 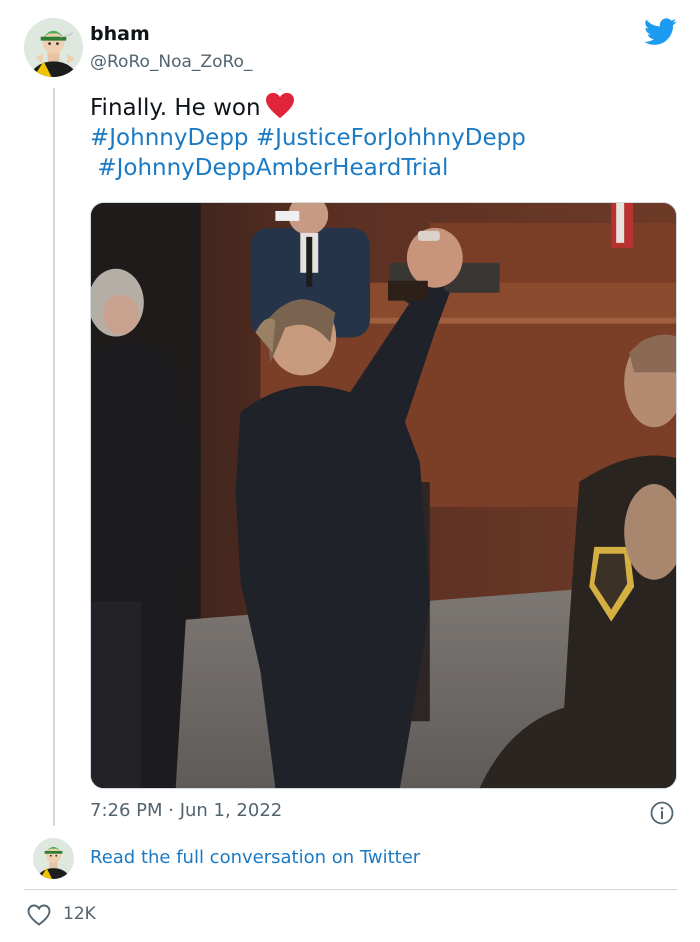 I want to click on author-avatar-small, so click(x=53, y=858).